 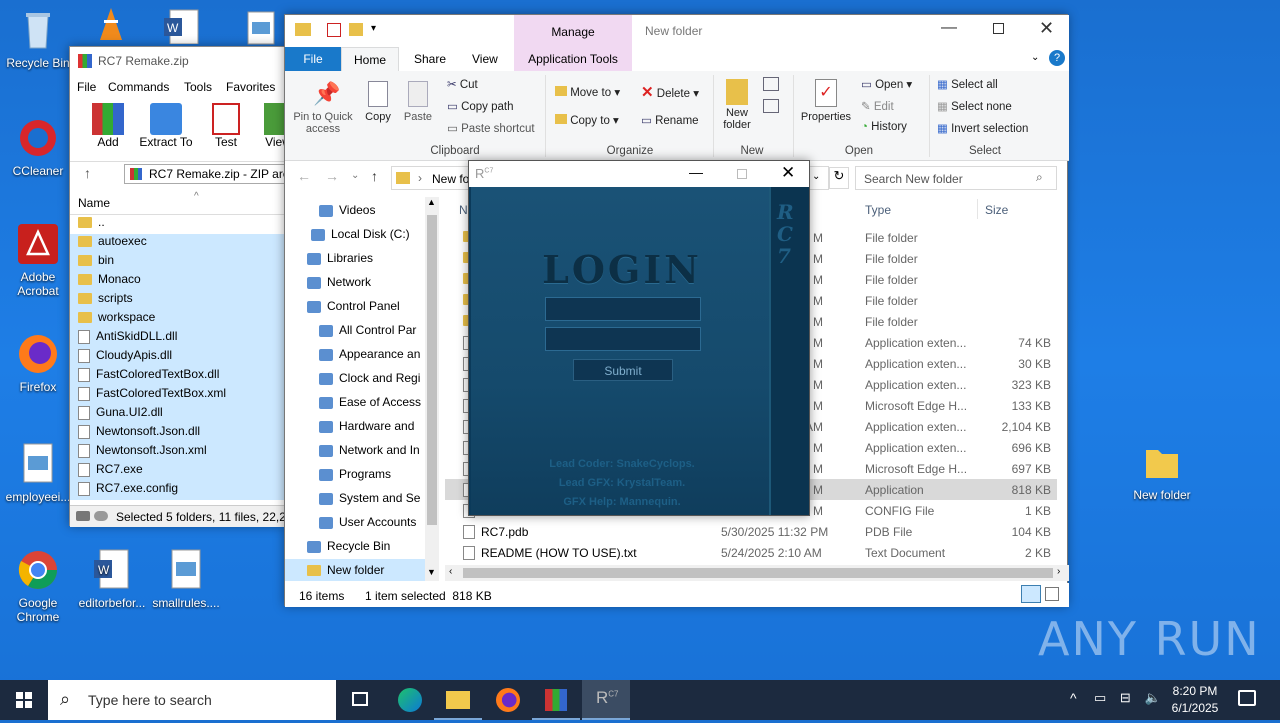 I want to click on nav-item: Libraries, so click(x=355, y=259).